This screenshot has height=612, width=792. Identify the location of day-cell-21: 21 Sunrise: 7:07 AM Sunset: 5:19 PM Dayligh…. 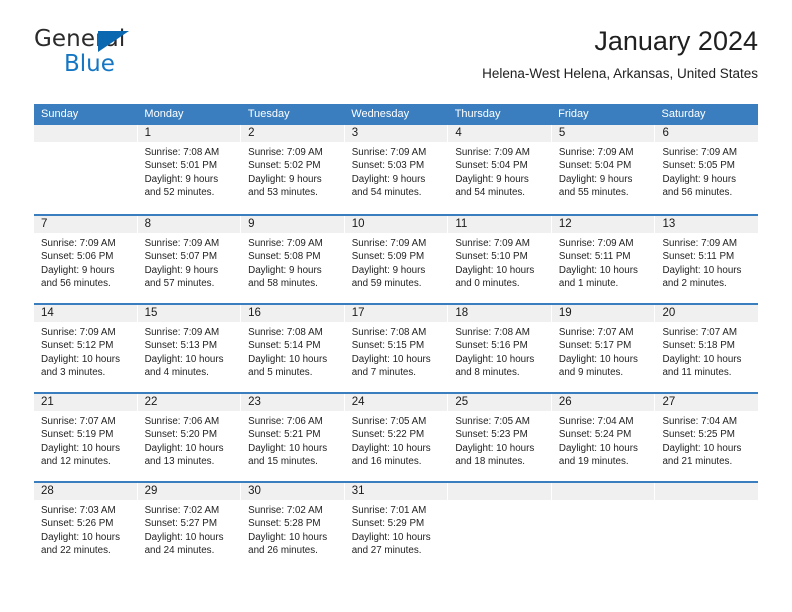
(86, 437).